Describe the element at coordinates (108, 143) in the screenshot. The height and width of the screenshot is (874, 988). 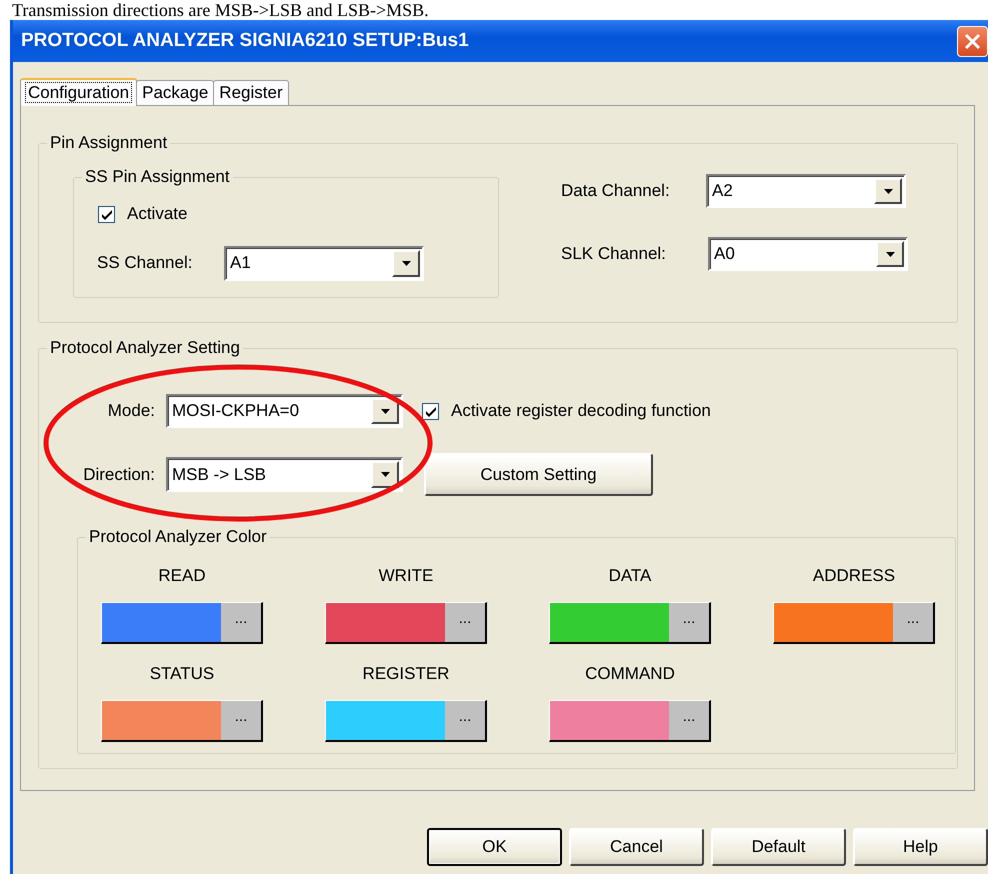
I see `group-title: Pin Assignment` at that location.